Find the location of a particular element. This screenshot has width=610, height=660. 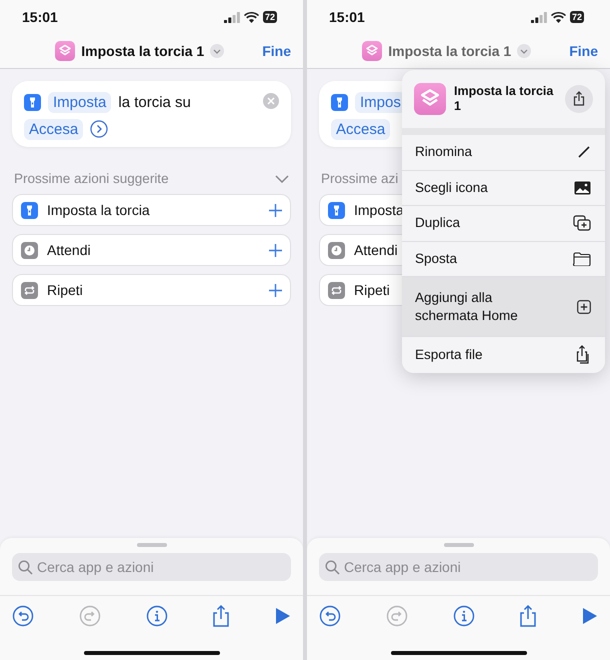

duplicate-icon is located at coordinates (582, 223).